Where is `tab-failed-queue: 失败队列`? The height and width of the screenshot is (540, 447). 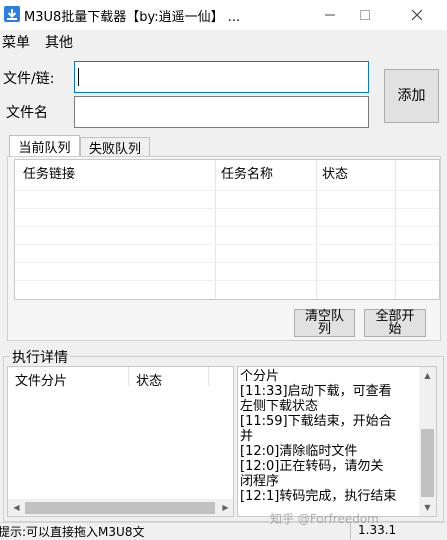
tab-failed-queue: 失败队列 is located at coordinates (115, 147).